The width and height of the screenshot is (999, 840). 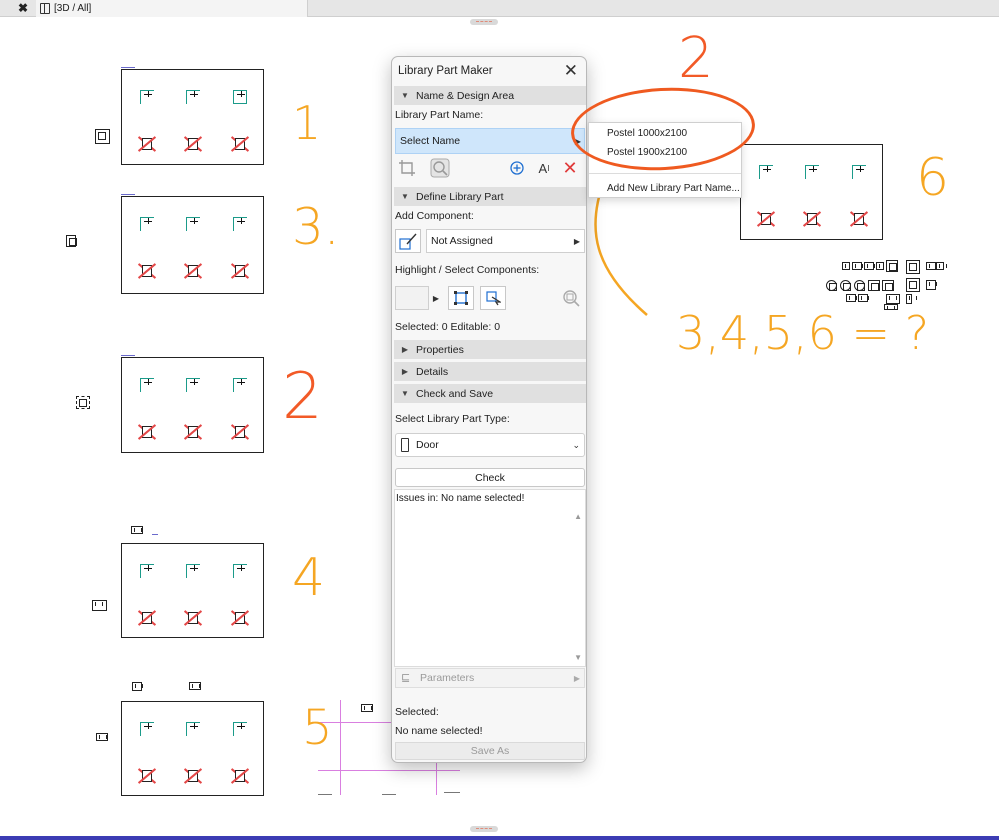 What do you see at coordinates (316, 227) in the screenshot?
I see `annotation-3: 3.` at bounding box center [316, 227].